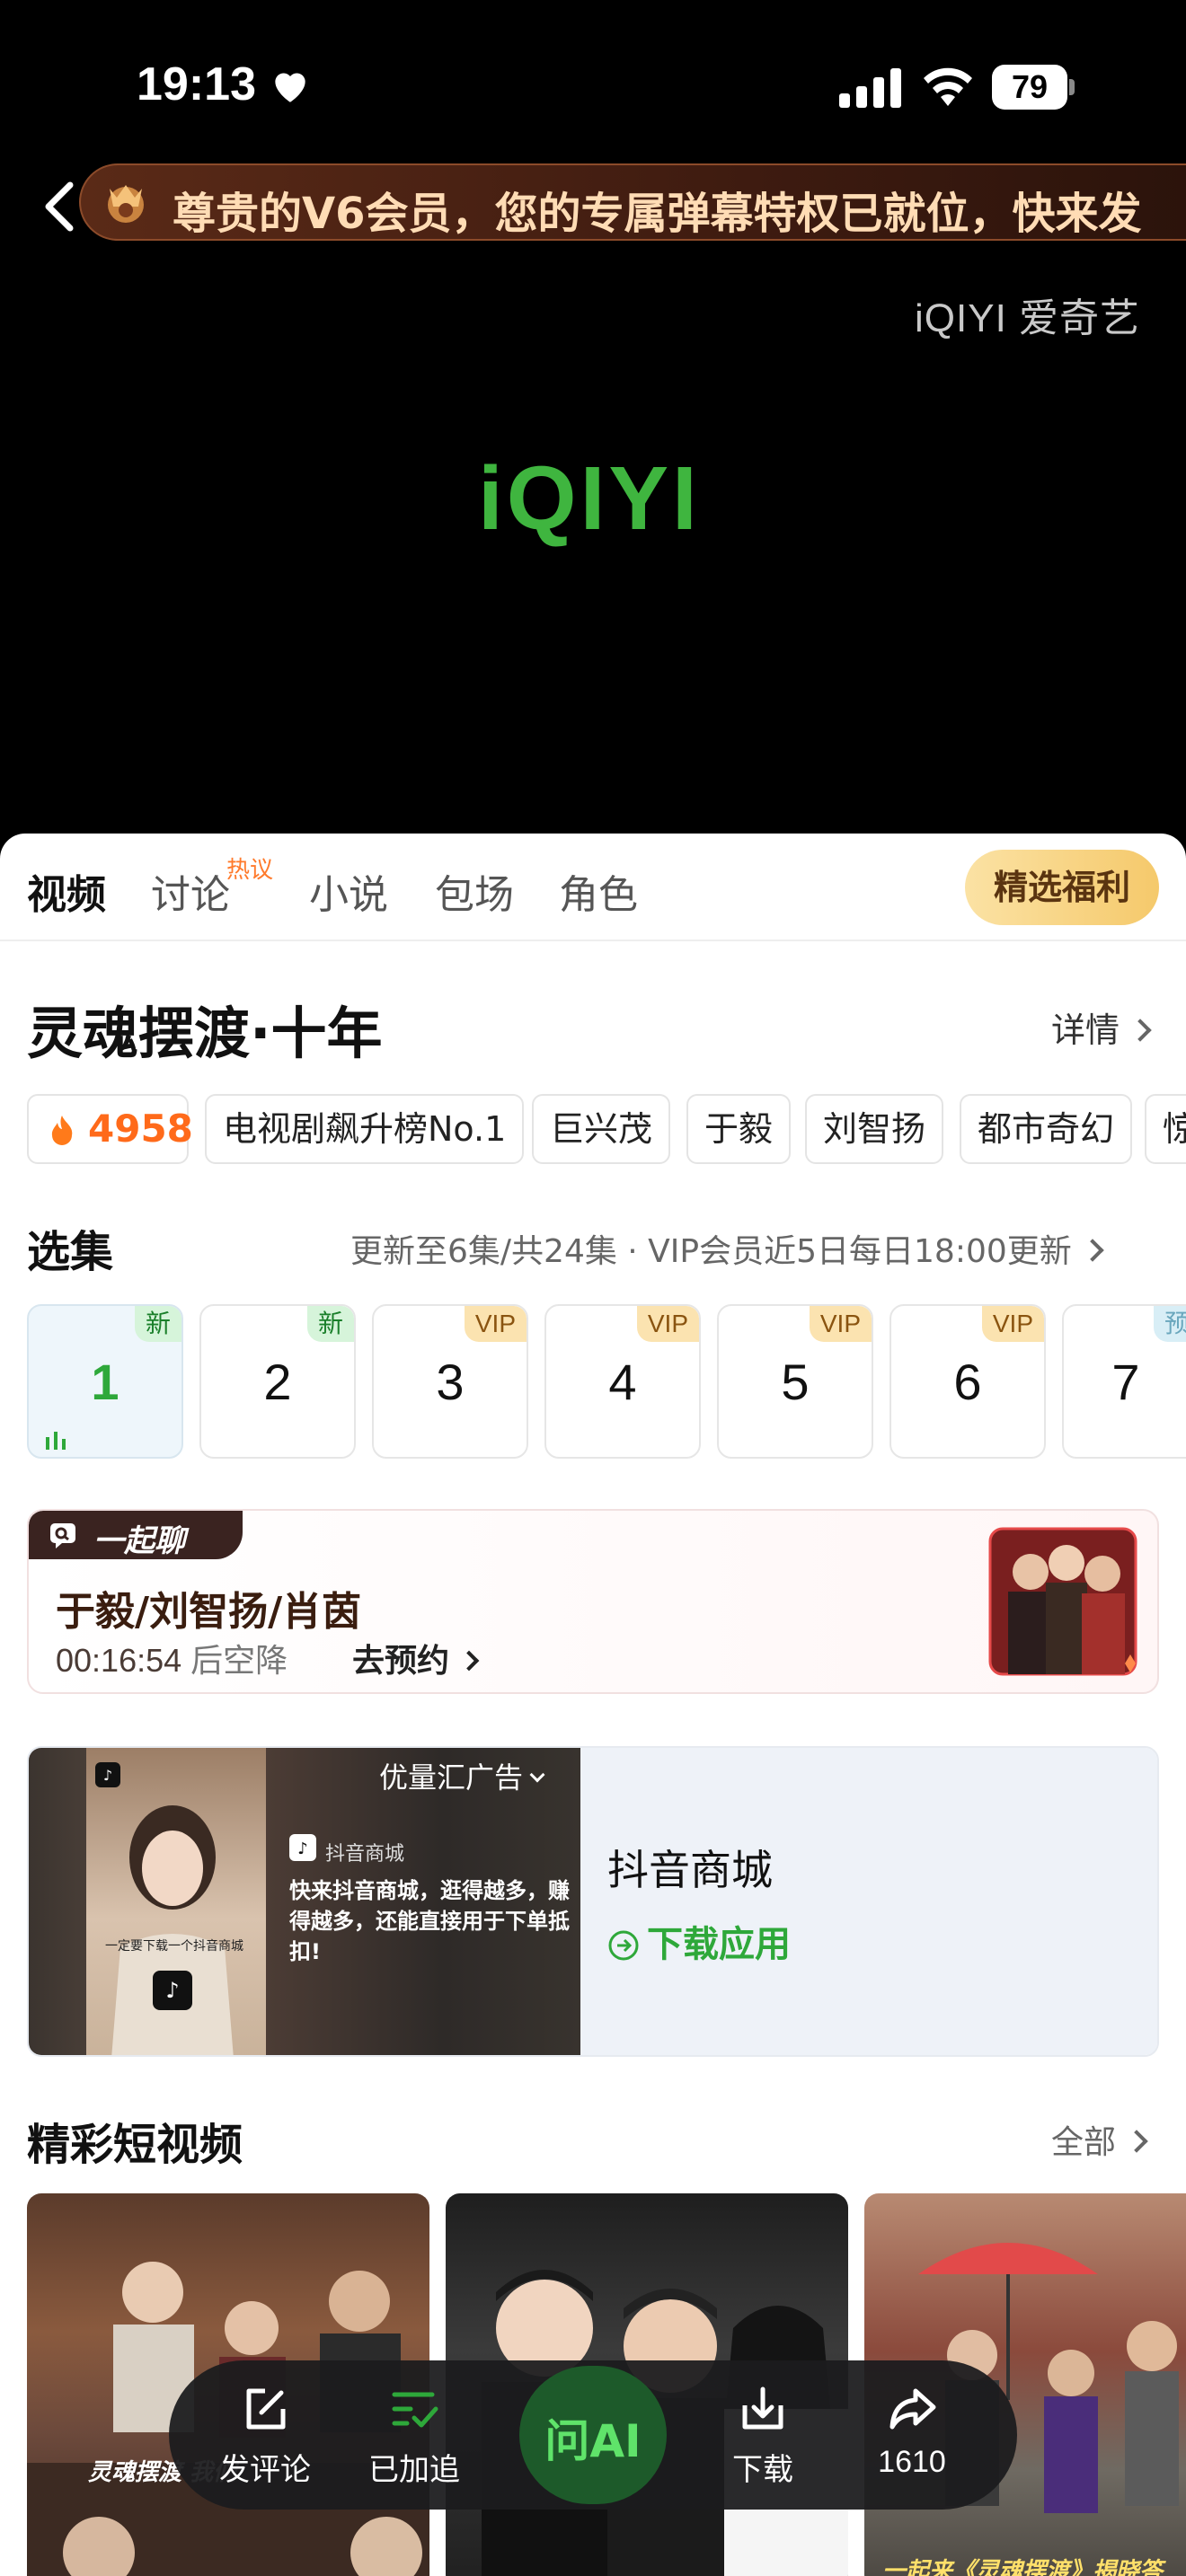 This screenshot has width=1186, height=2576. I want to click on shorts-all-link: 全部, so click(1099, 2139).